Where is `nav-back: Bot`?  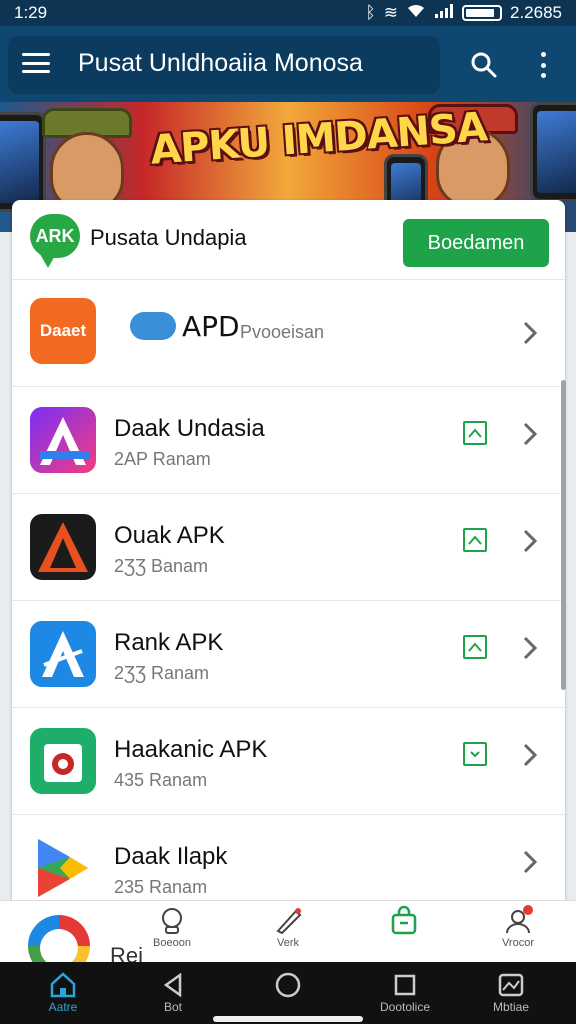
nav-back: Bot is located at coordinates (173, 997).